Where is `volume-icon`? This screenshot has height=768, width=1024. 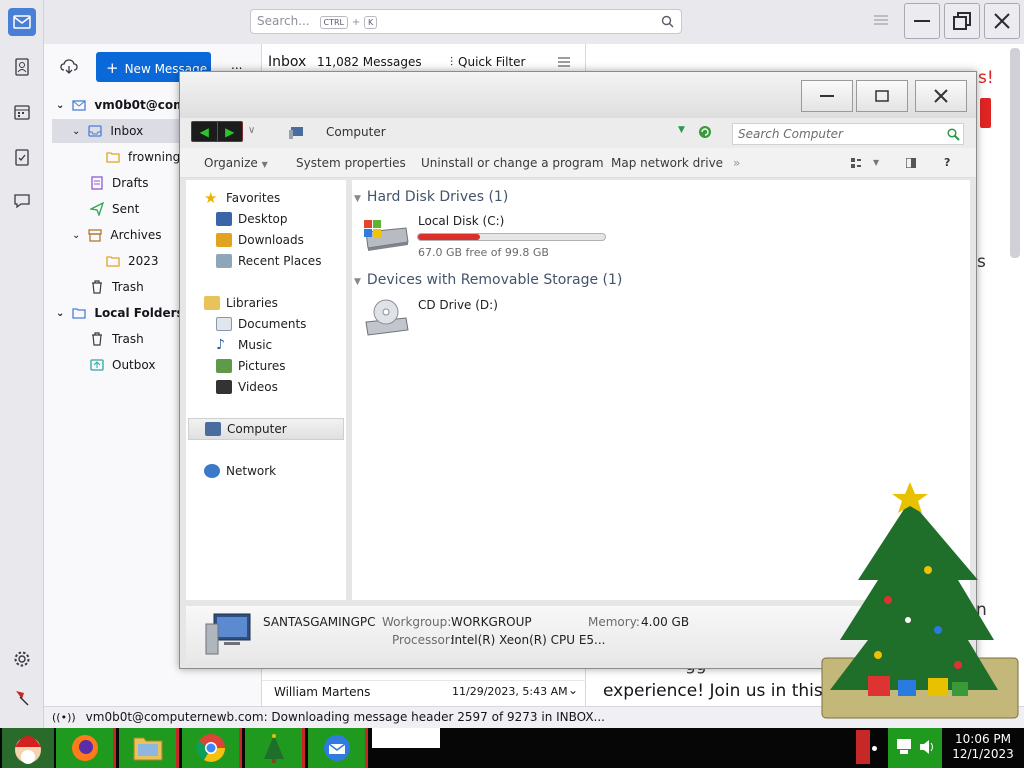 volume-icon is located at coordinates (927, 747).